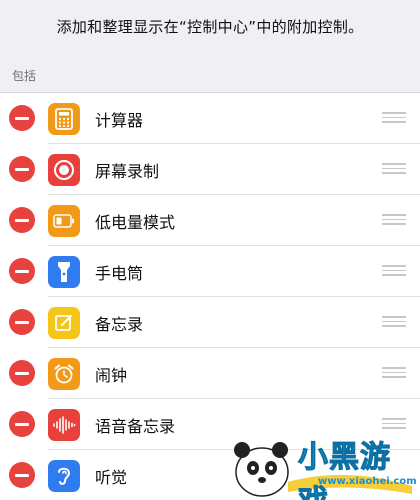 The width and height of the screenshot is (420, 500). I want to click on control-row-low-power-mode: 低电量模式, so click(210, 220).